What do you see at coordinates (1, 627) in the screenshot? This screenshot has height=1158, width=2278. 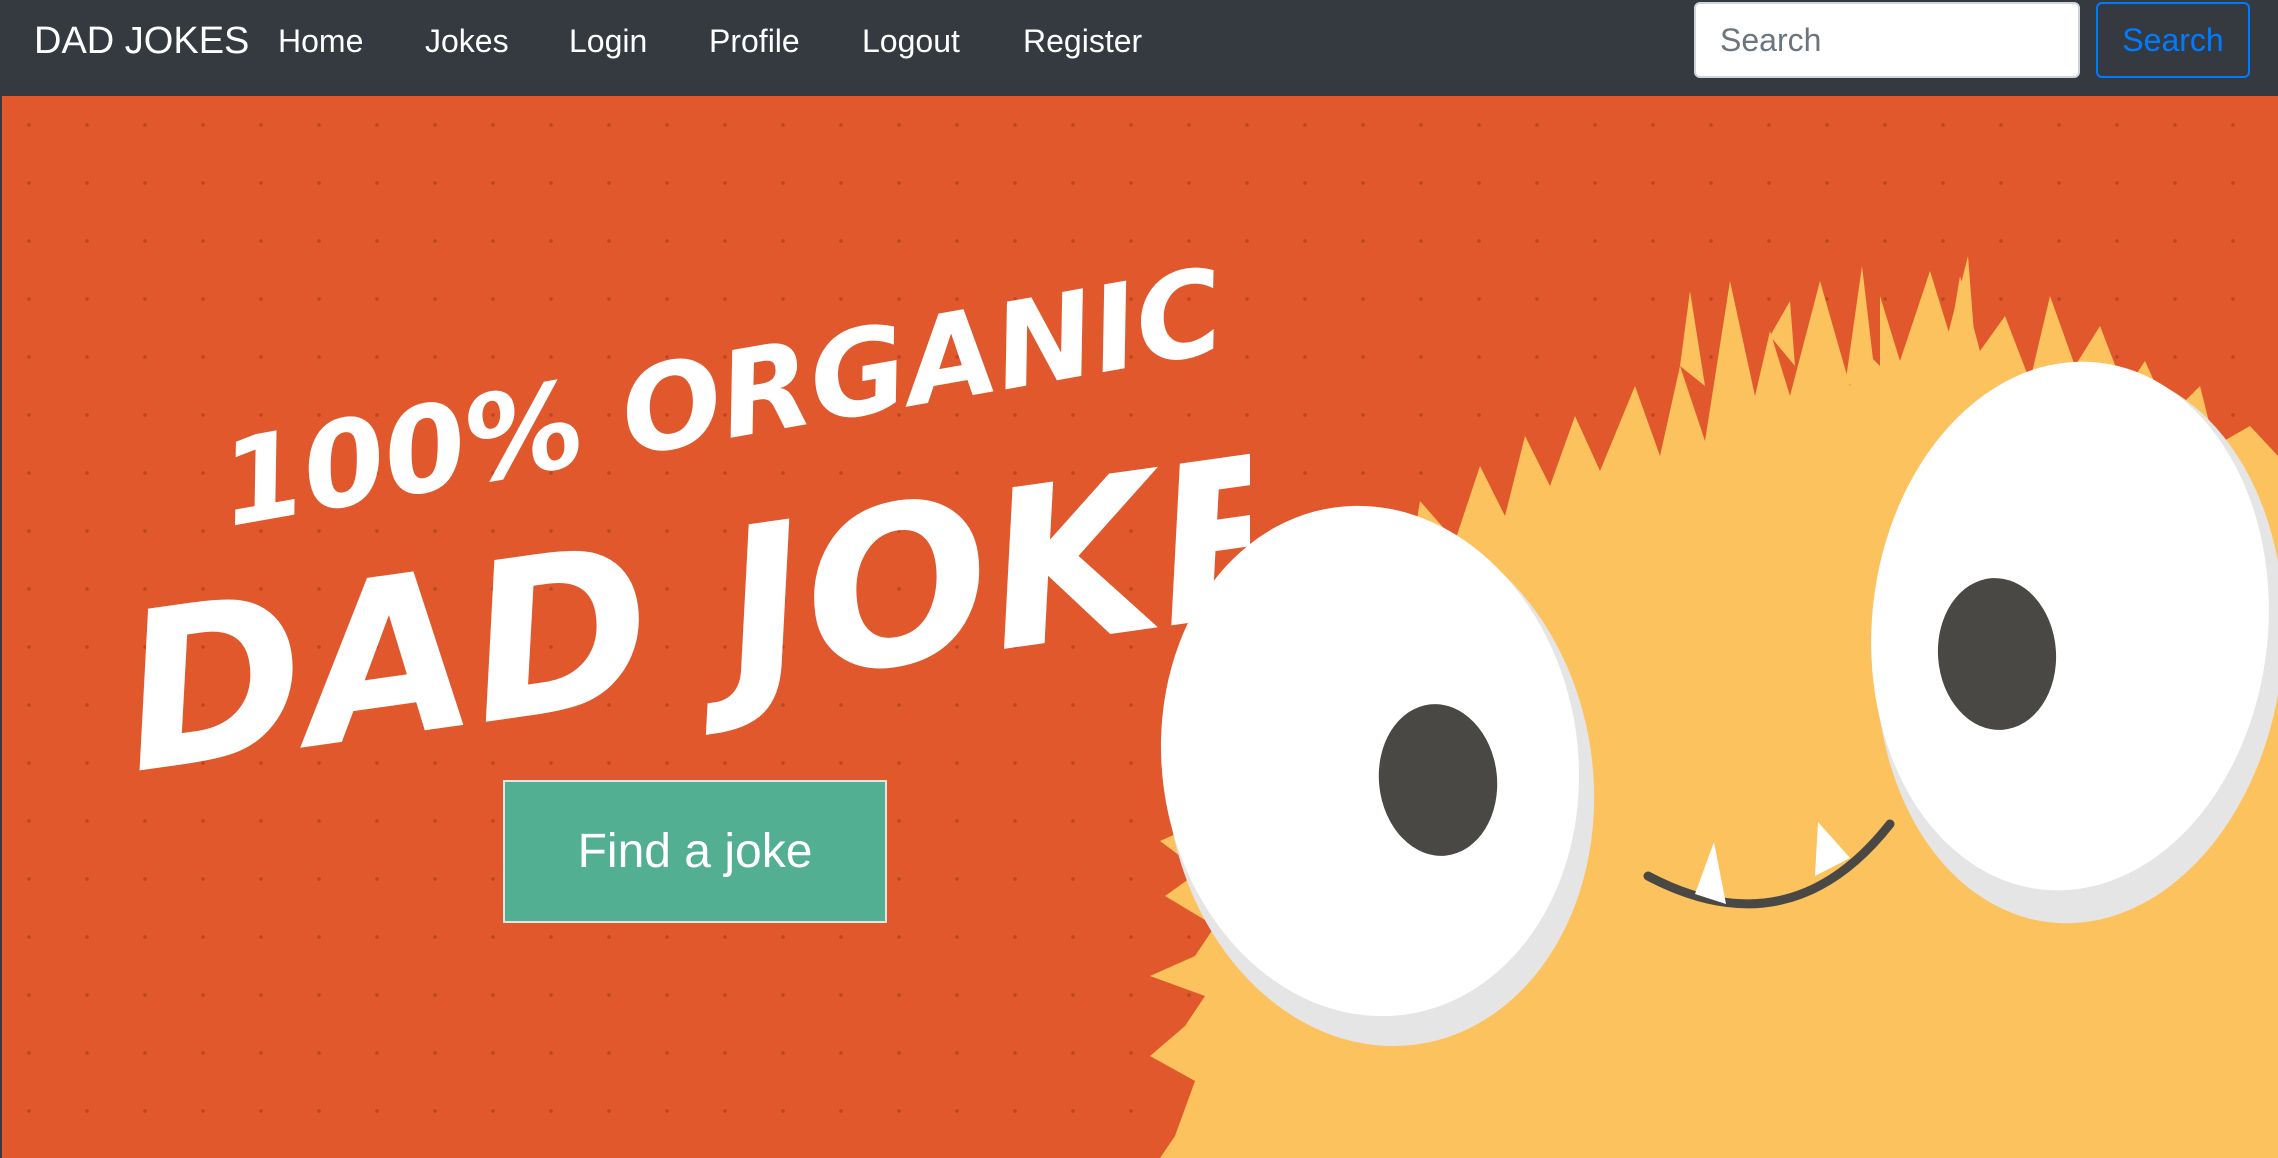 I see `left-edge-divider` at bounding box center [1, 627].